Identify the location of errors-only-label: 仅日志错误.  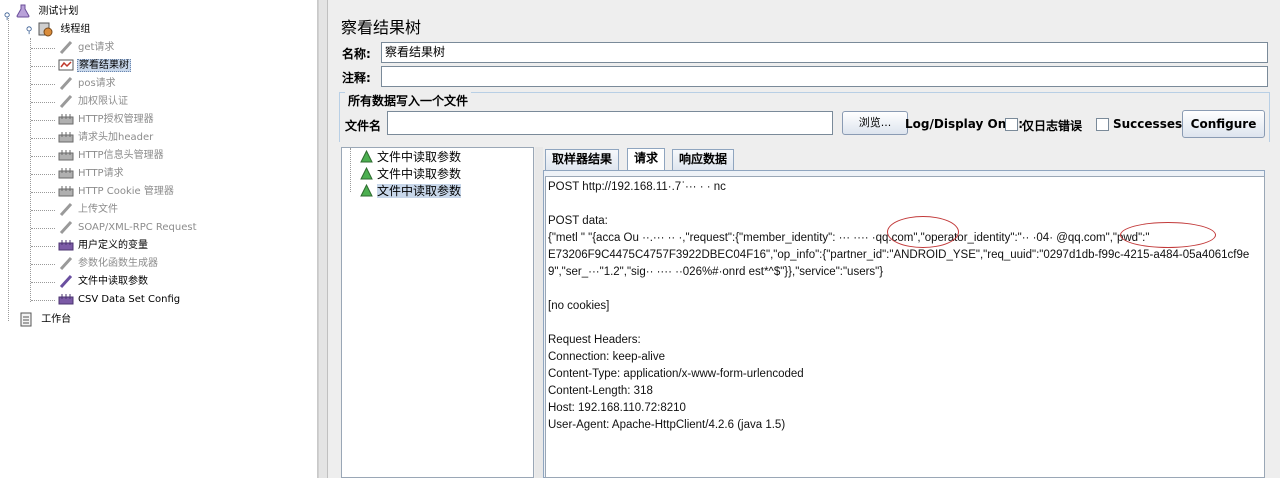
(1052, 126).